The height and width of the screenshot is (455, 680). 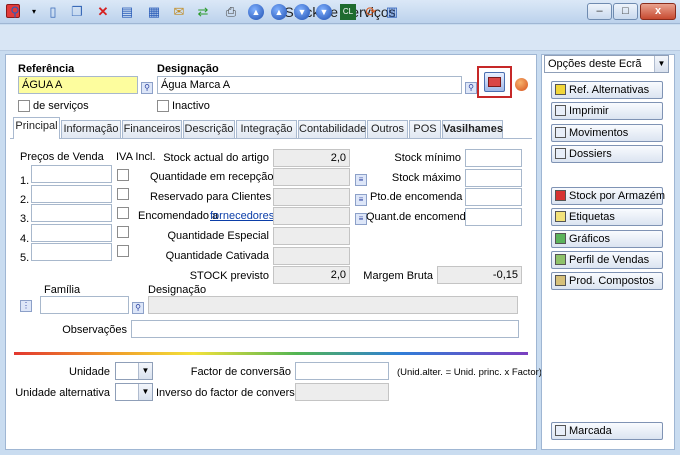 I want to click on tab-integracao: Integração, so click(x=266, y=129).